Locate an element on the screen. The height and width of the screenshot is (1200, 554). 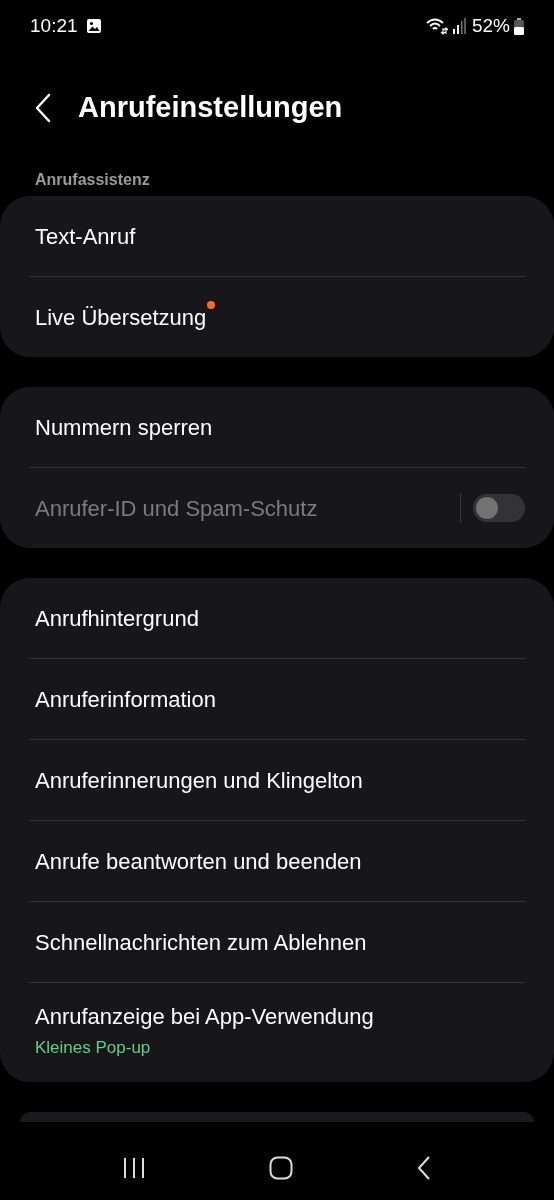
row-title: Anruferinnerungen und Klingelton is located at coordinates (199, 780).